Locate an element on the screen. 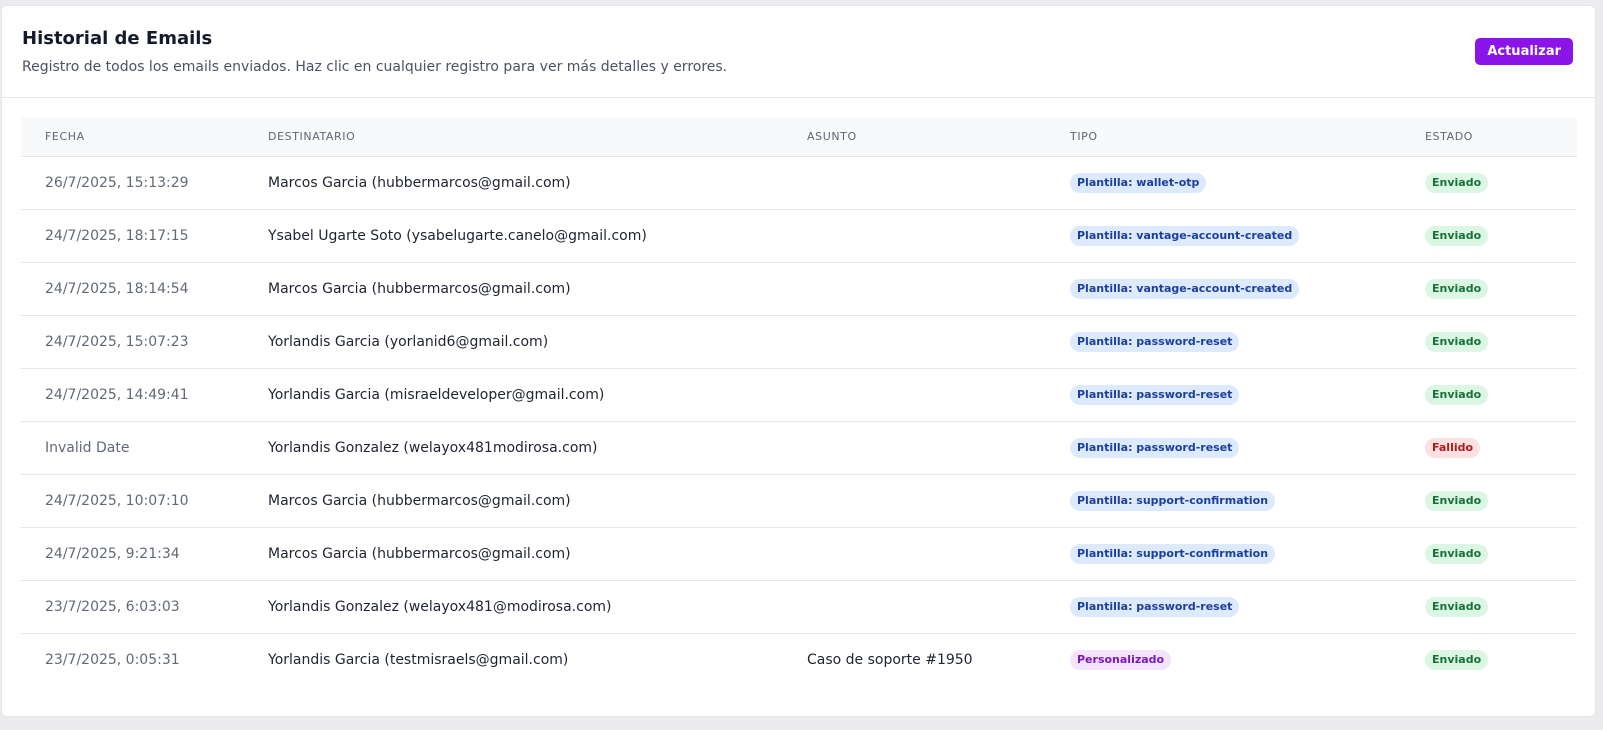 This screenshot has width=1603, height=730. cell-fecha: 24/7/2025, 18:17:15 is located at coordinates (132, 236).